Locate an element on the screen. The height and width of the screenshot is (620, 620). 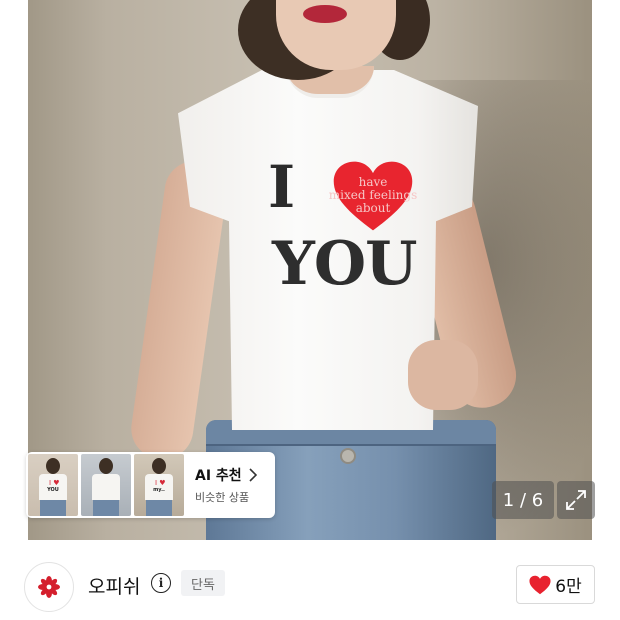
ai-recommend-thumbnail: I ♥ my.. is located at coordinates (159, 485).